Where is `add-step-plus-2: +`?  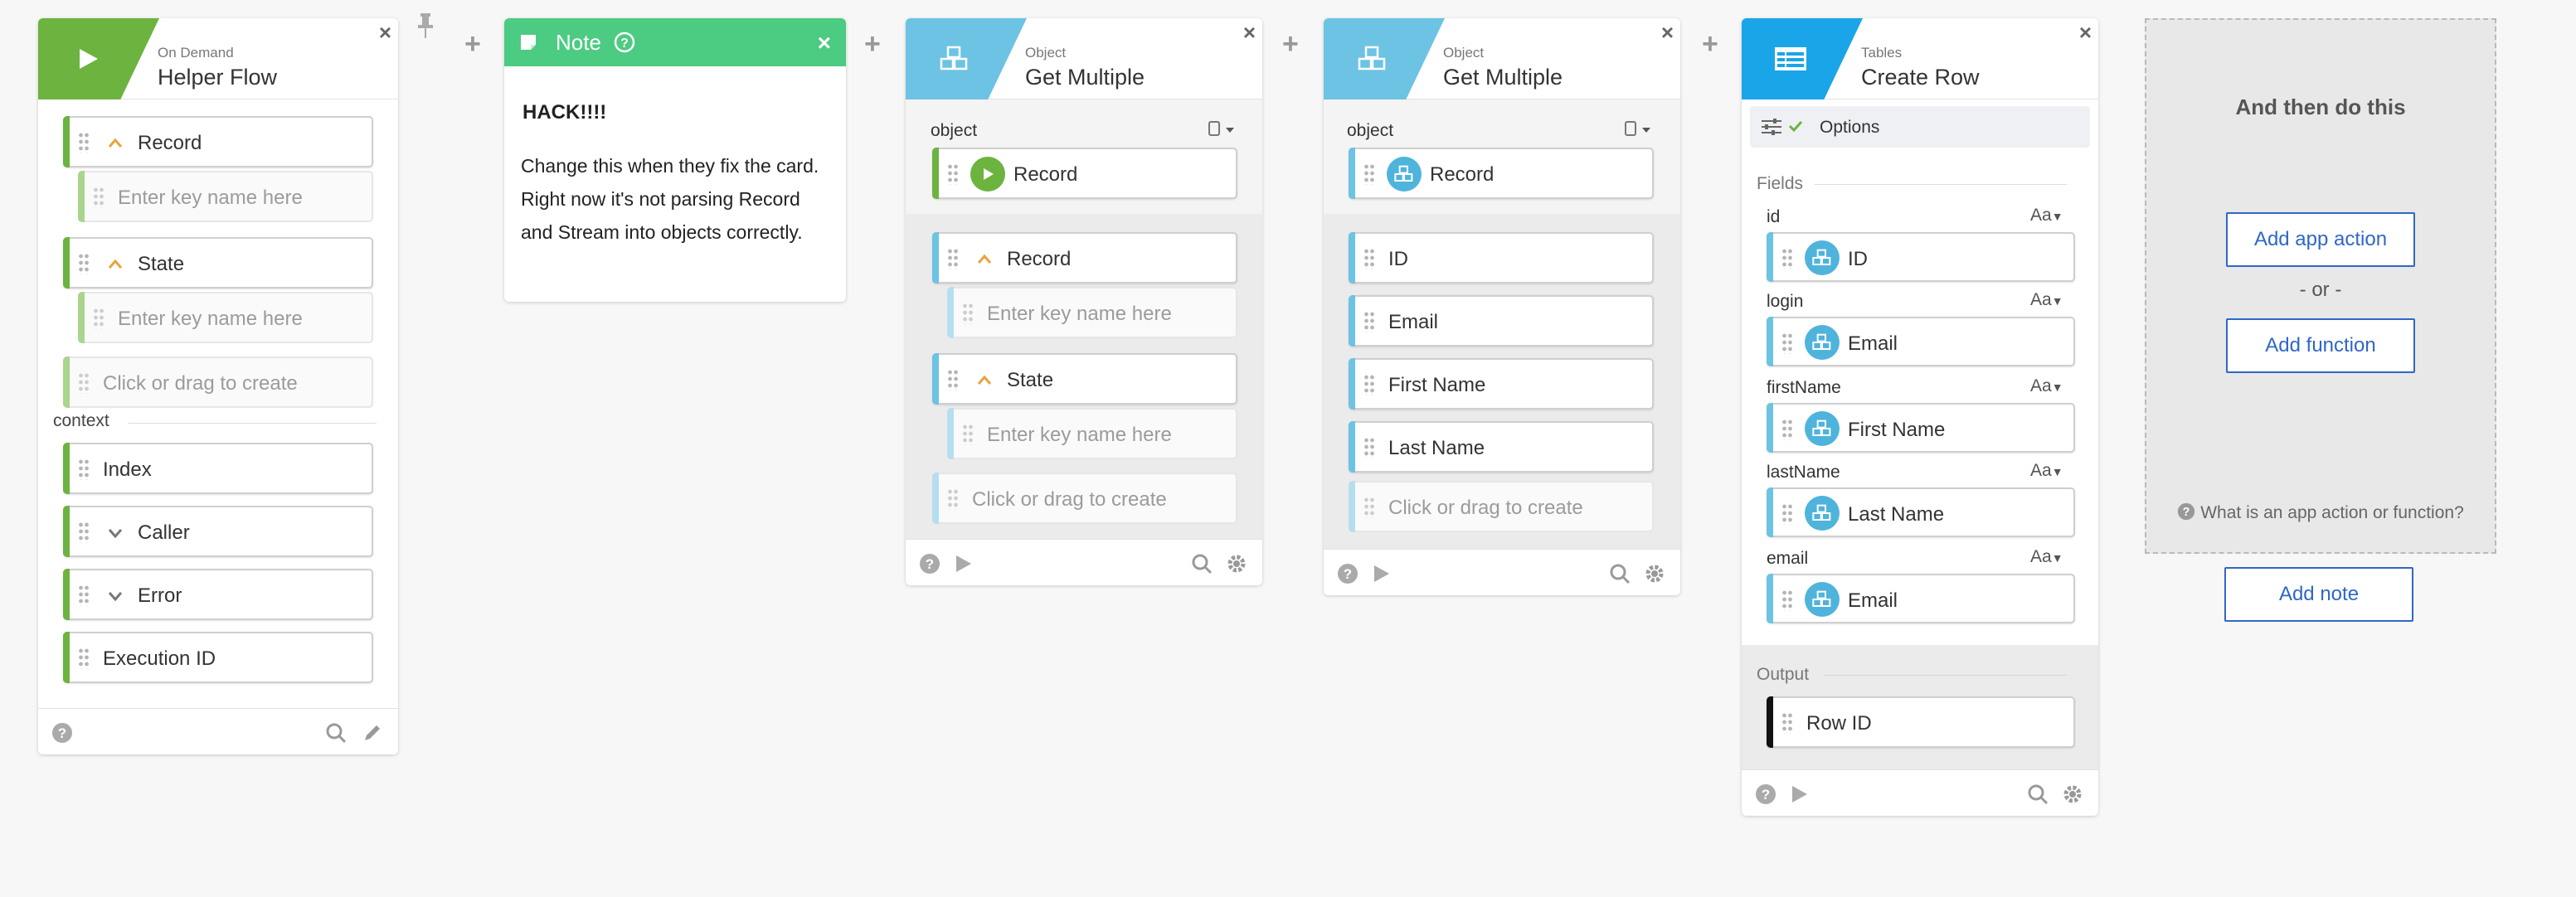 add-step-plus-2: + is located at coordinates (873, 44).